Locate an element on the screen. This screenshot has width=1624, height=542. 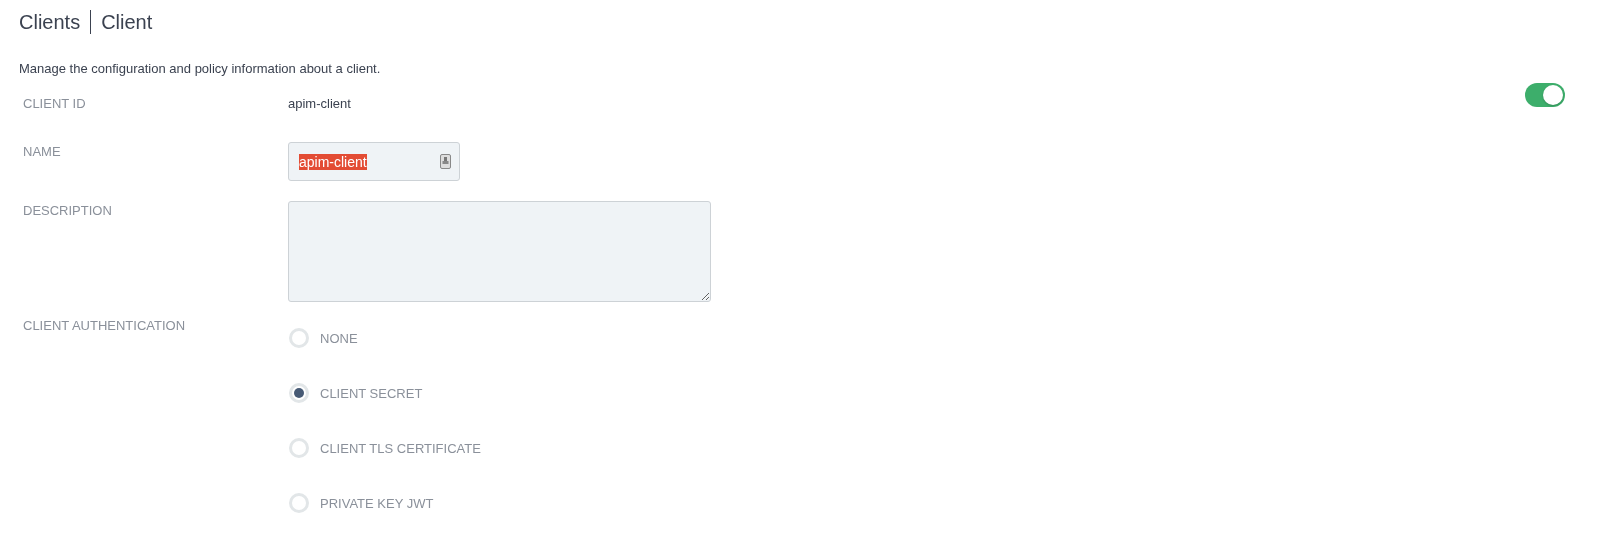
radio-label: CLIENT TLS CERTIFICATE is located at coordinates (400, 448).